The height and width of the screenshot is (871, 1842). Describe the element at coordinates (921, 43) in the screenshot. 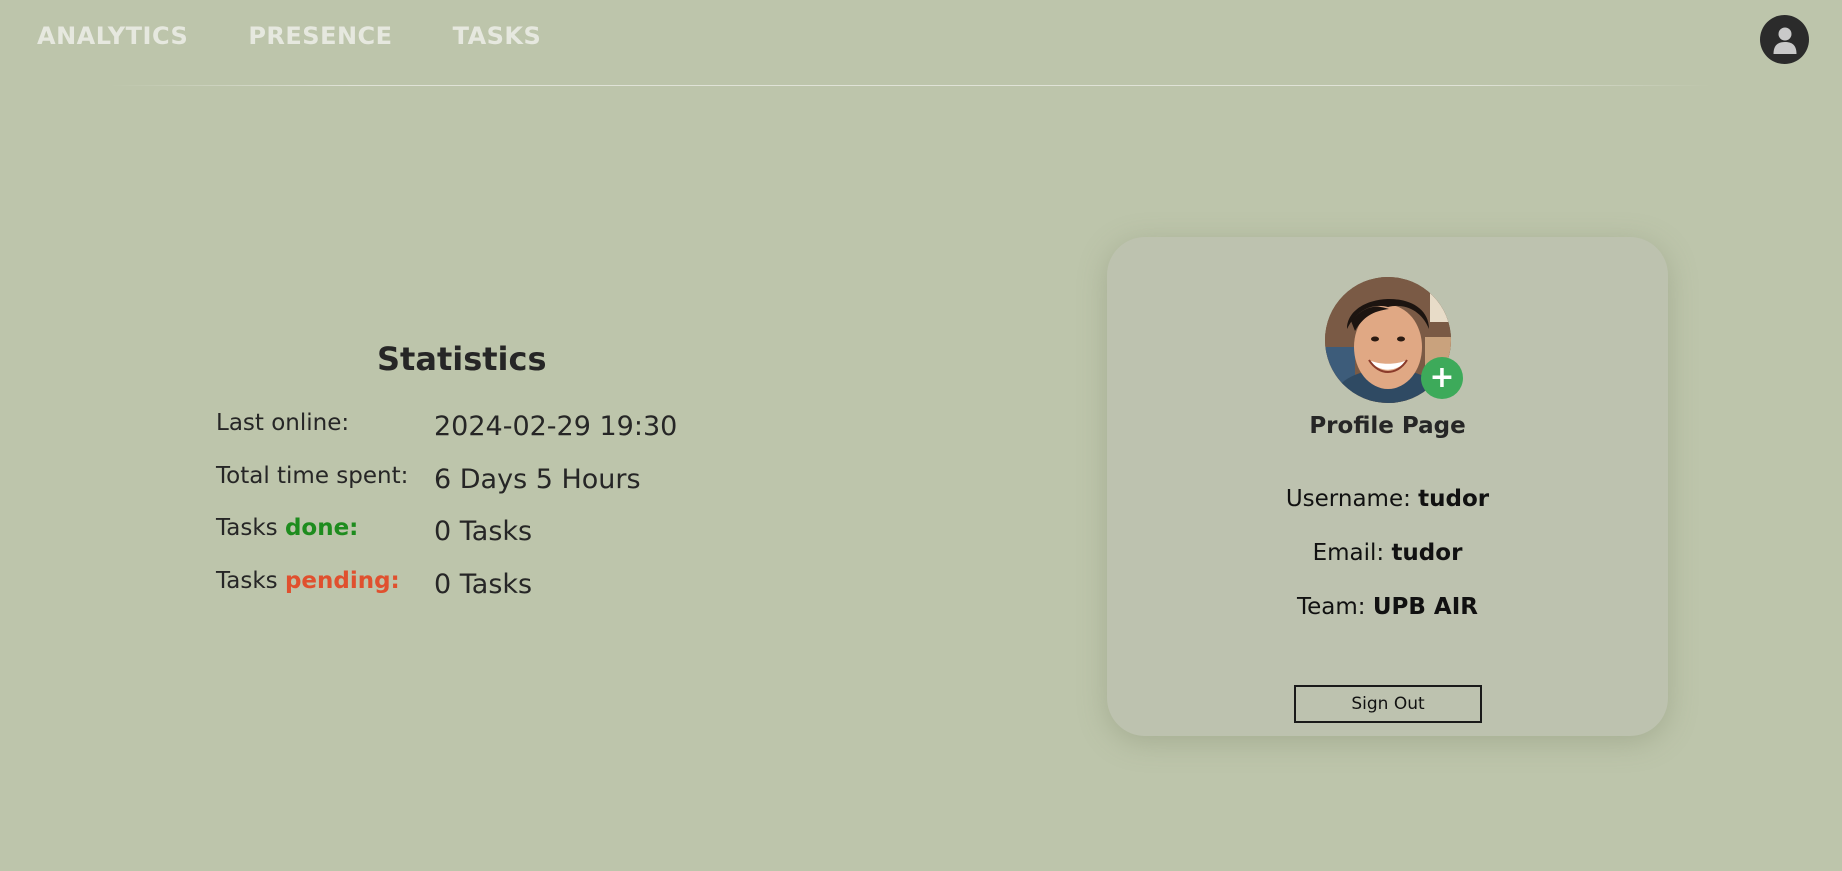

I see `top-navbar: ANALYTICS PRESENCE TASKS` at that location.